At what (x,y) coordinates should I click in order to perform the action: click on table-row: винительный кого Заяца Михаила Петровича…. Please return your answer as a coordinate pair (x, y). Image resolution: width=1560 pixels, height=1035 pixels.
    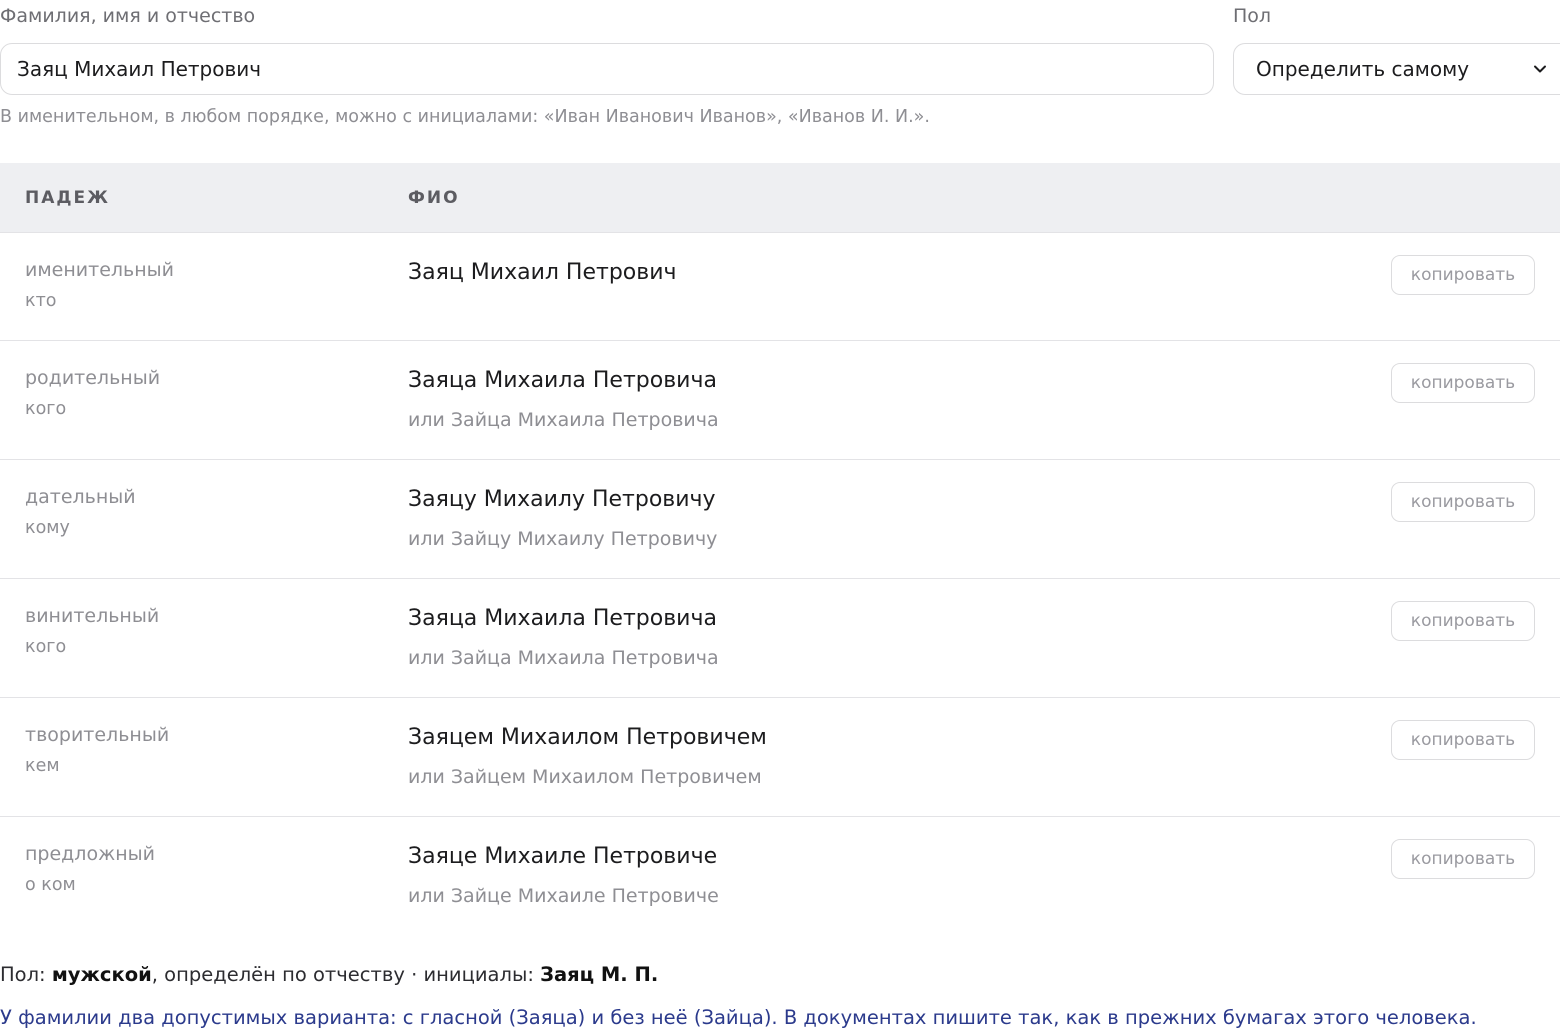
    Looking at the image, I should click on (780, 638).